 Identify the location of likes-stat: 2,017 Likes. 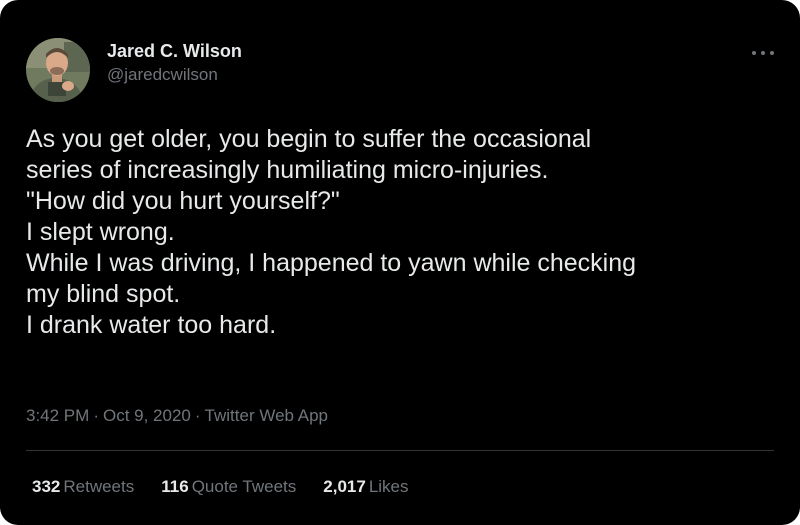
(365, 487).